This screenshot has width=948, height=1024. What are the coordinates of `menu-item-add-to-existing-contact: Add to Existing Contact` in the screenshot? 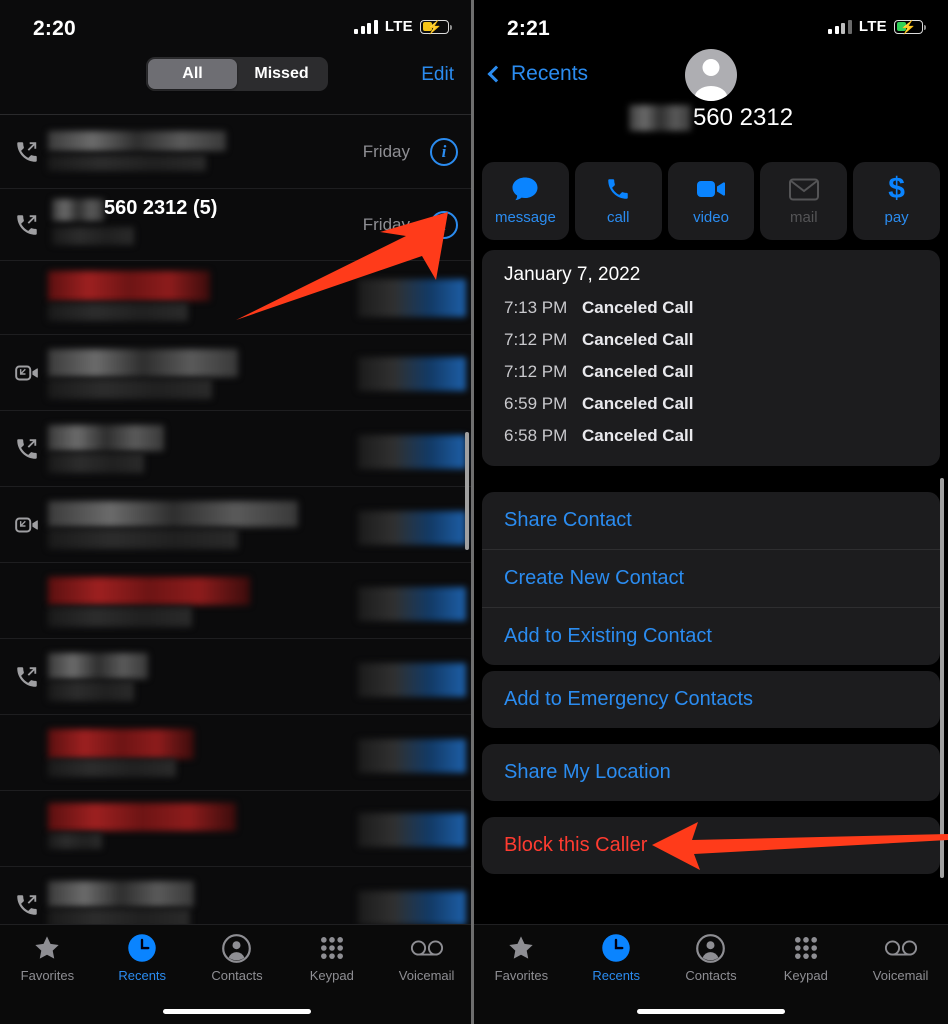 It's located at (711, 636).